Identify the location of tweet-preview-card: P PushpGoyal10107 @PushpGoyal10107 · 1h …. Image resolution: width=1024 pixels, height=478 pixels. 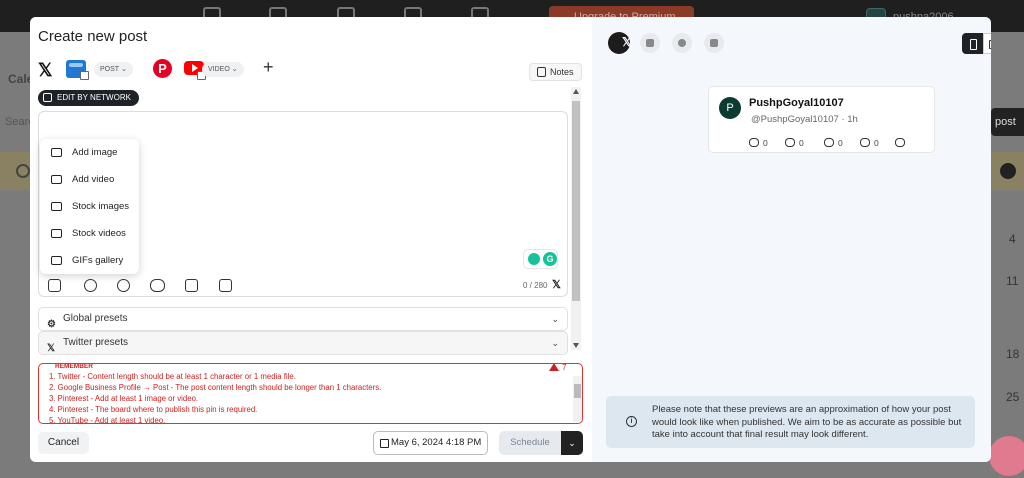
(821, 119).